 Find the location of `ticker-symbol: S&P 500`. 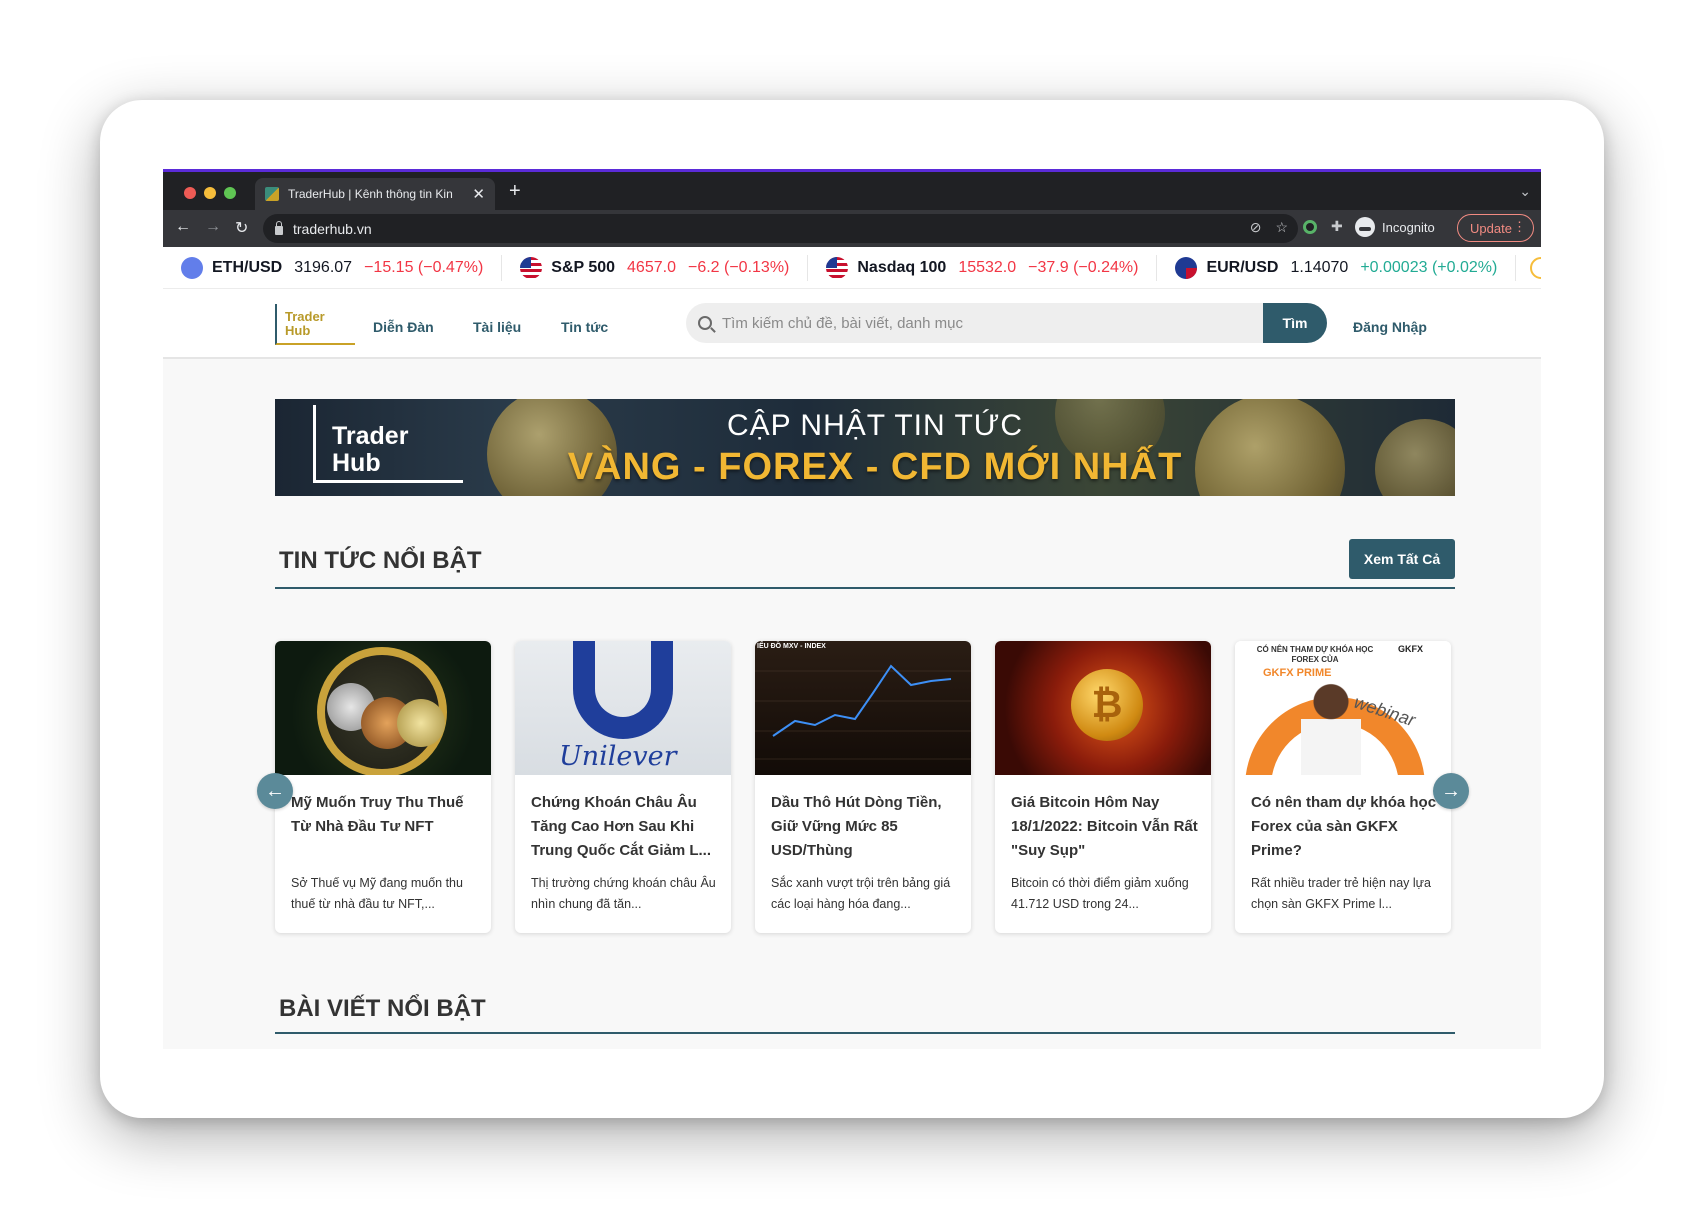

ticker-symbol: S&P 500 is located at coordinates (583, 267).